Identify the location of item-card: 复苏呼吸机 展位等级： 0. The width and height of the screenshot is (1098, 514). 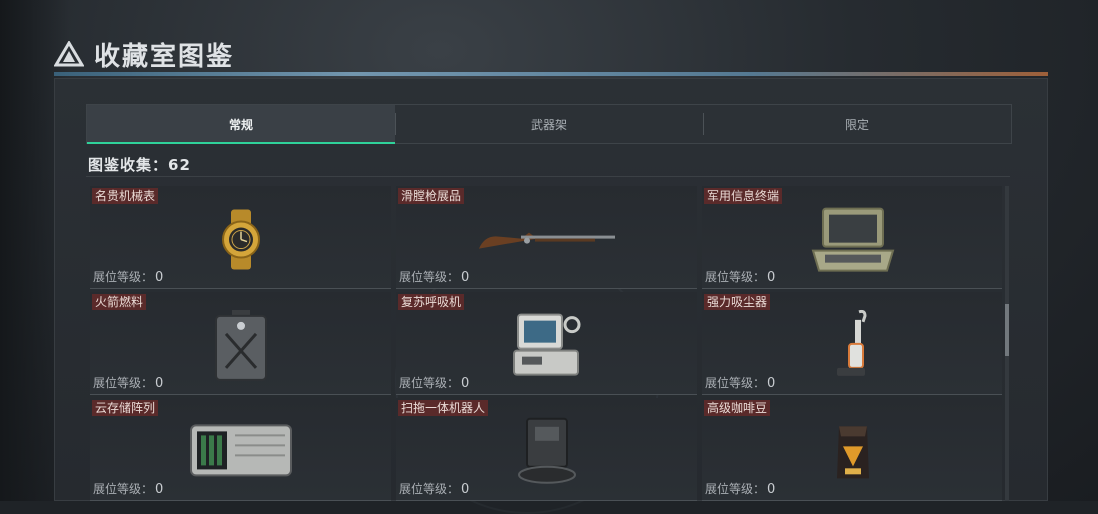
(546, 343).